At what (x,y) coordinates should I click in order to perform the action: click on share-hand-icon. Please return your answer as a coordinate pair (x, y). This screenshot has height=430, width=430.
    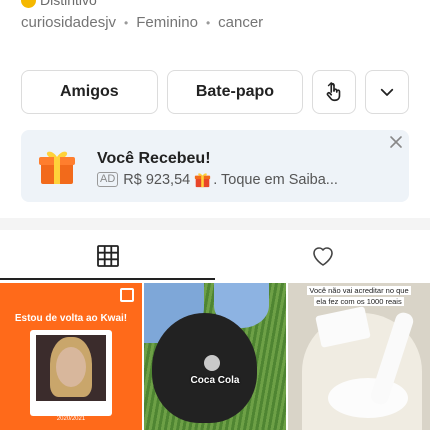
    Looking at the image, I should click on (333, 92).